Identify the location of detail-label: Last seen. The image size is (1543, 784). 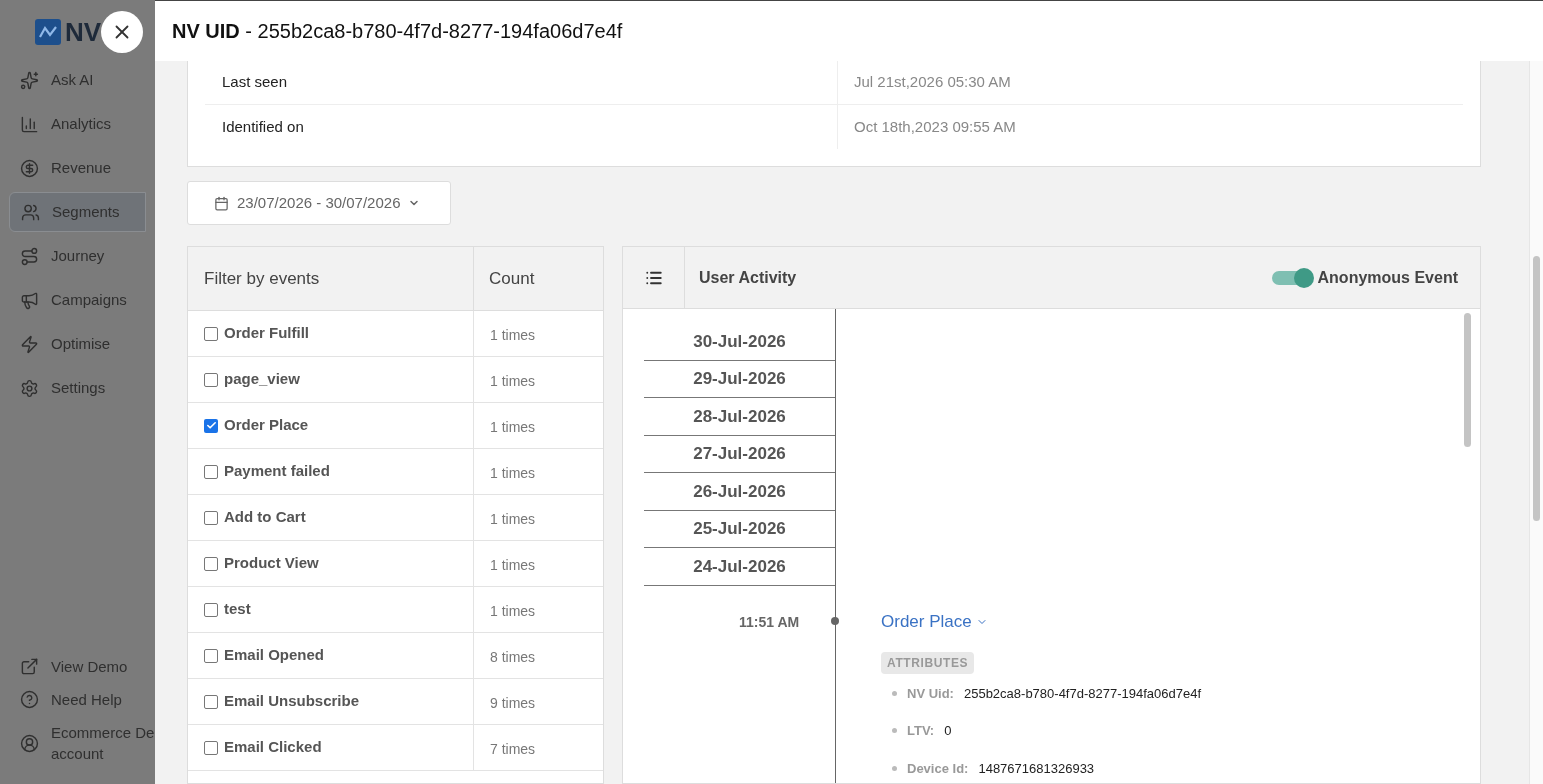
(255, 82).